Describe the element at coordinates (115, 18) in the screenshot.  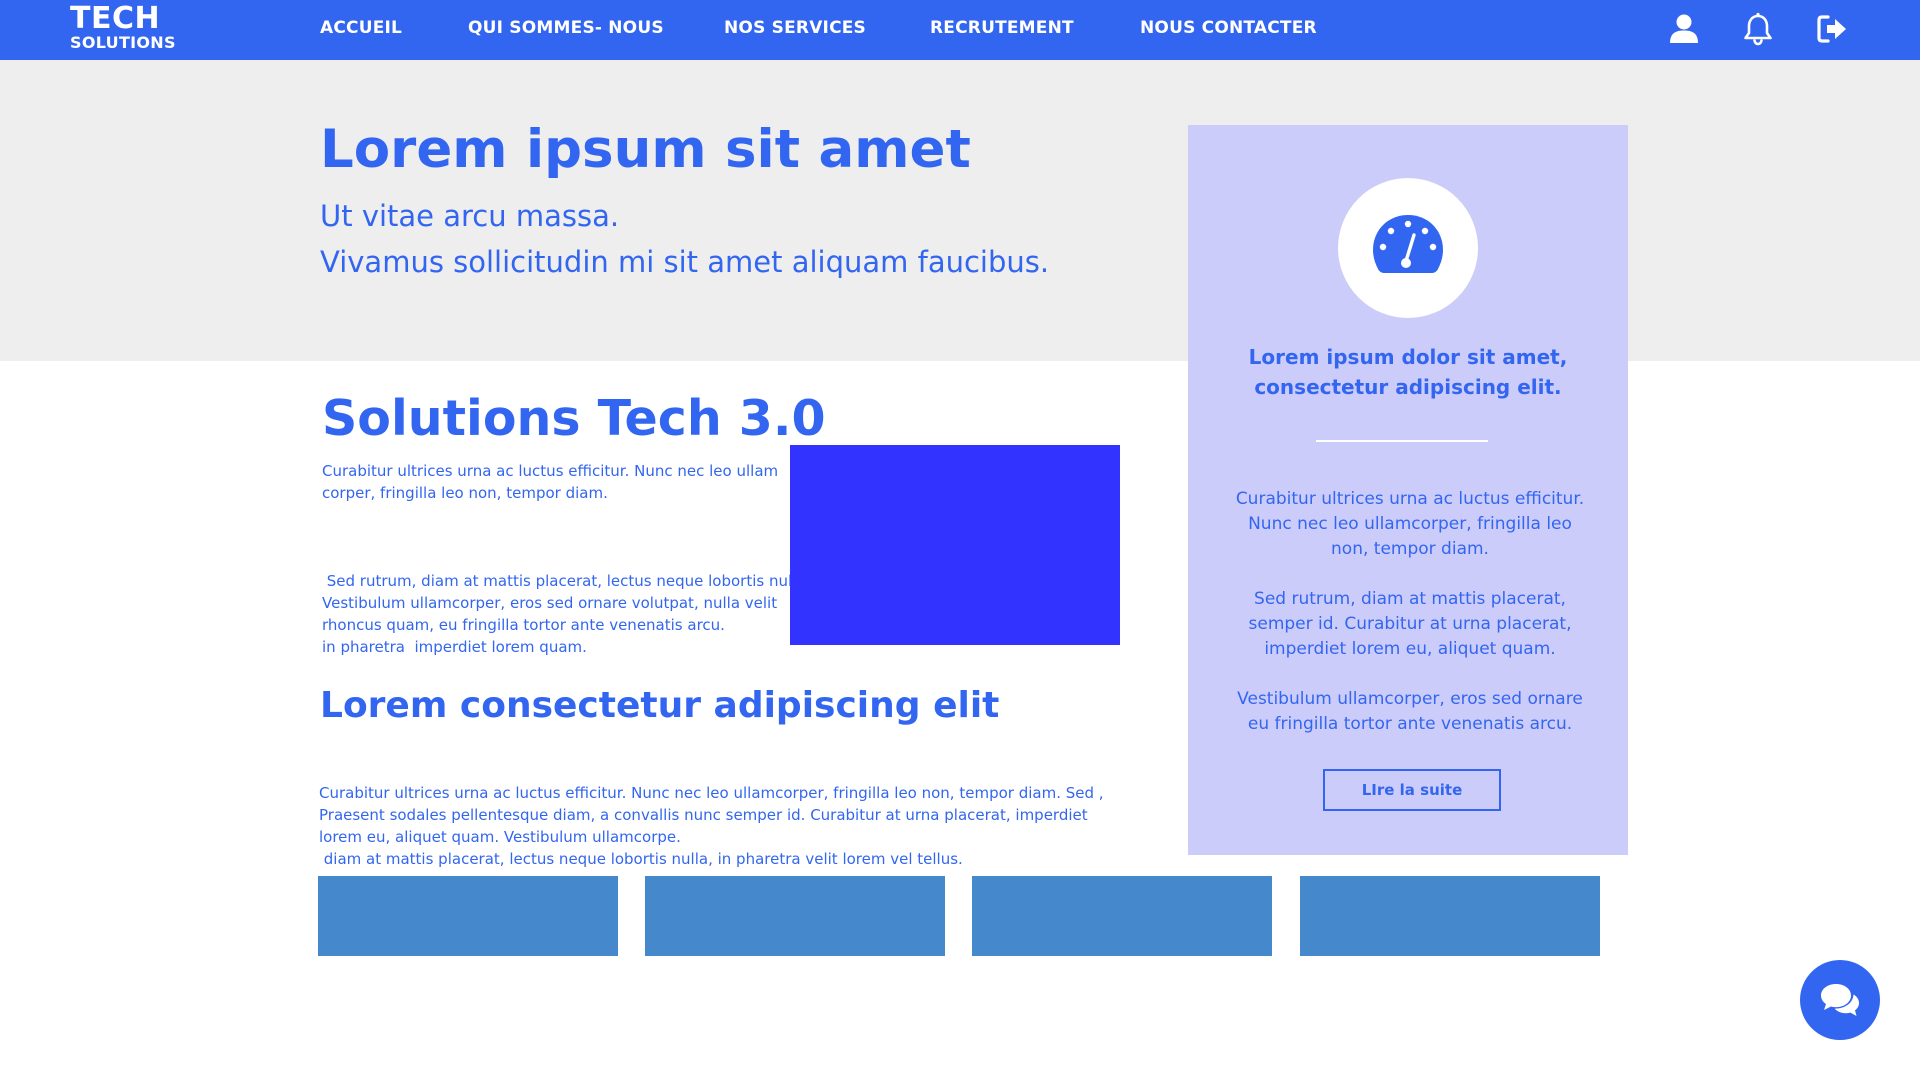
I see `logo-title: TECH` at that location.